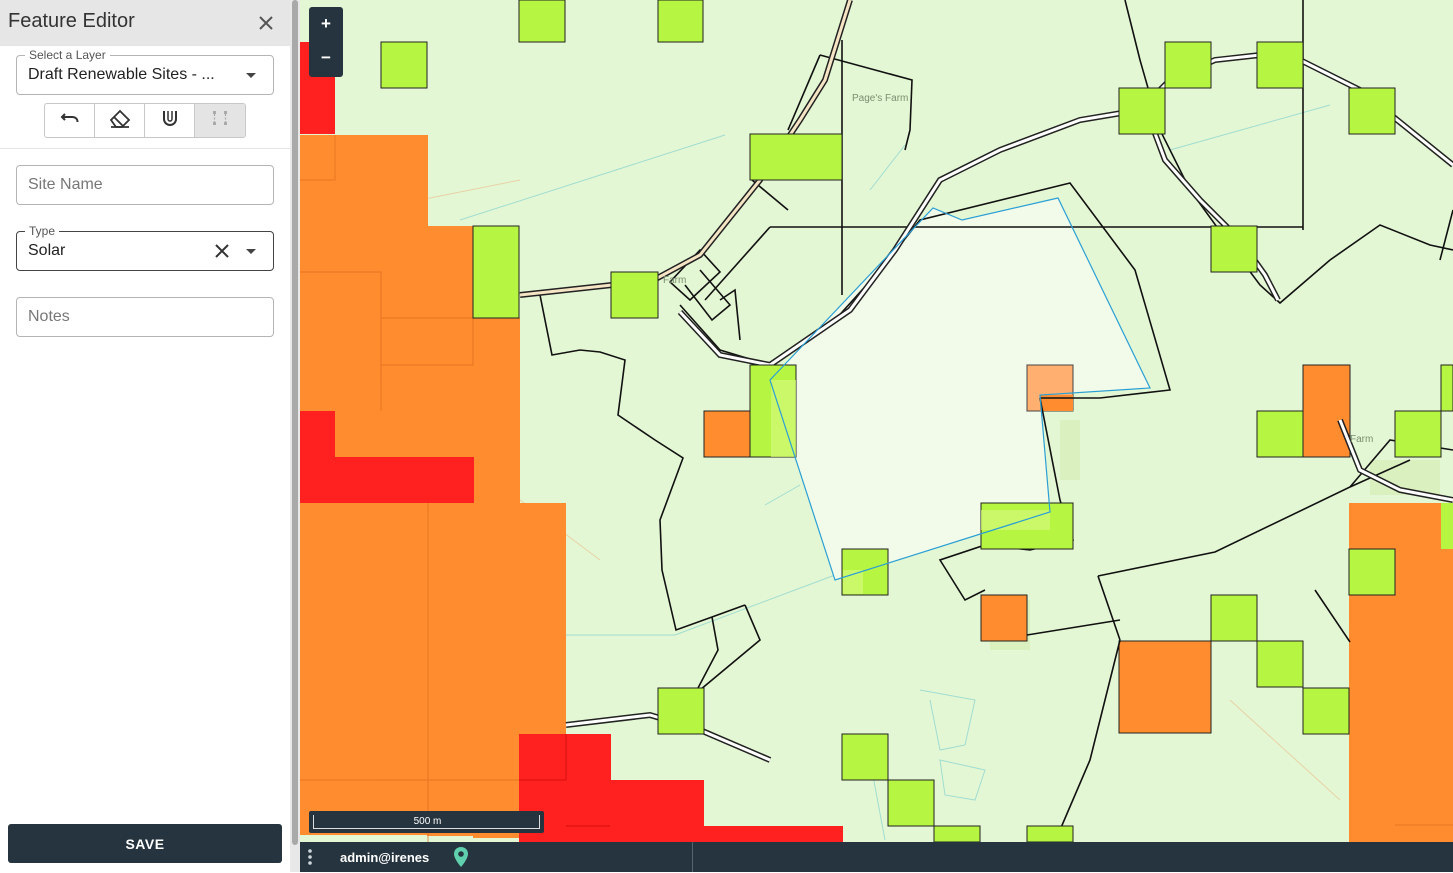  What do you see at coordinates (145, 247) in the screenshot?
I see `type-select: Type Solar` at bounding box center [145, 247].